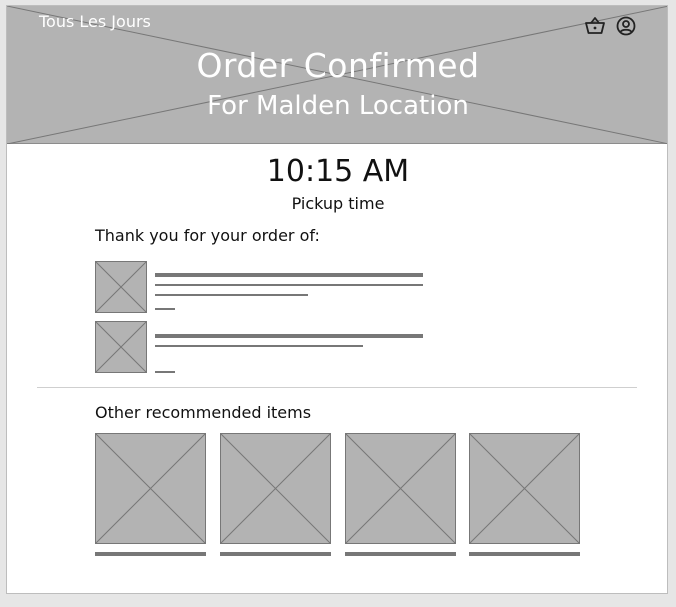  I want to click on order-intro: Thank you for your order of:, so click(207, 235).